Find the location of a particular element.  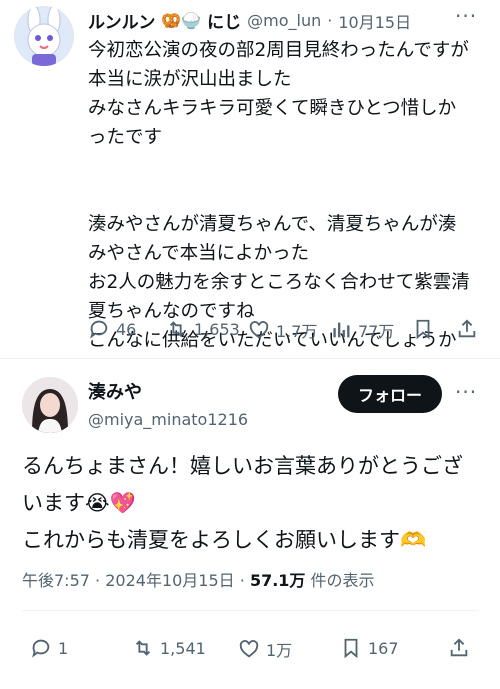

view-count: 57.1万 is located at coordinates (277, 580).